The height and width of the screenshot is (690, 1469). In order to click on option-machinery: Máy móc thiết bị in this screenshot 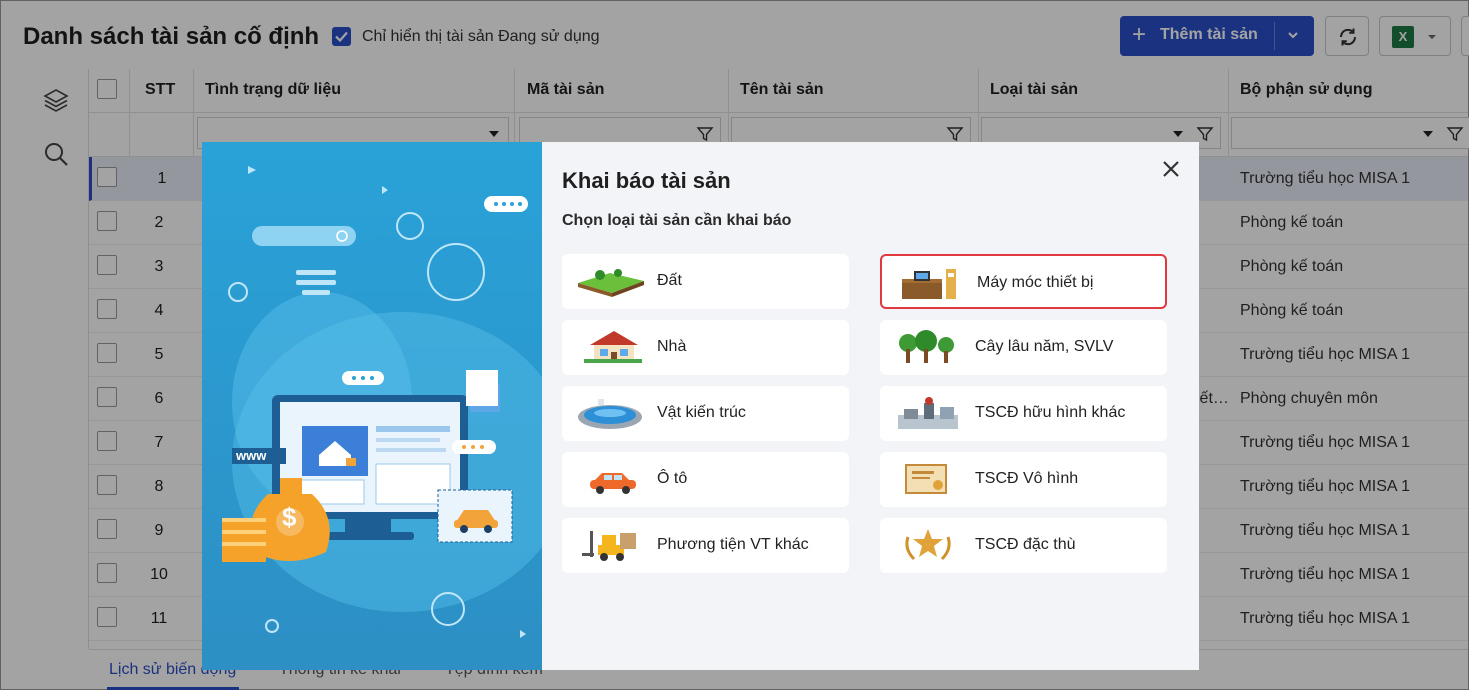, I will do `click(1023, 281)`.